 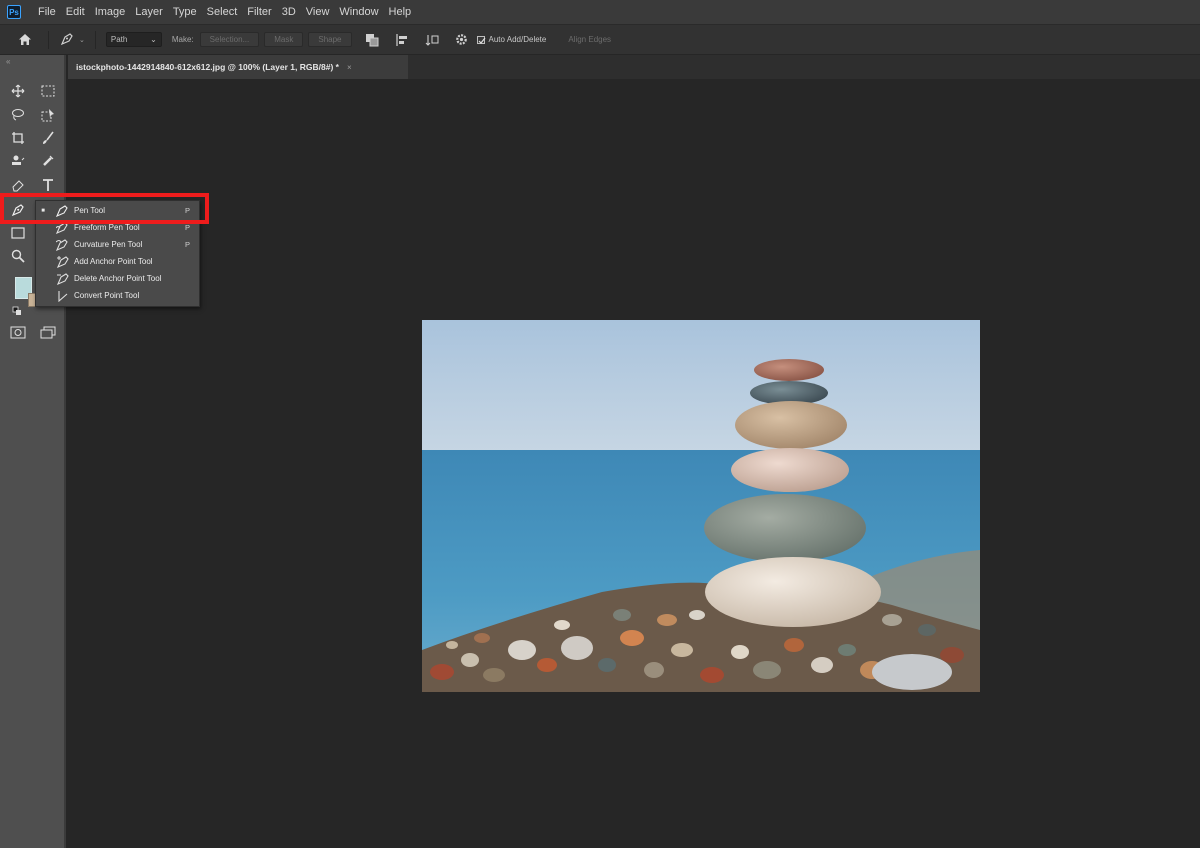 I want to click on zoom-tool-icon, so click(x=18, y=256).